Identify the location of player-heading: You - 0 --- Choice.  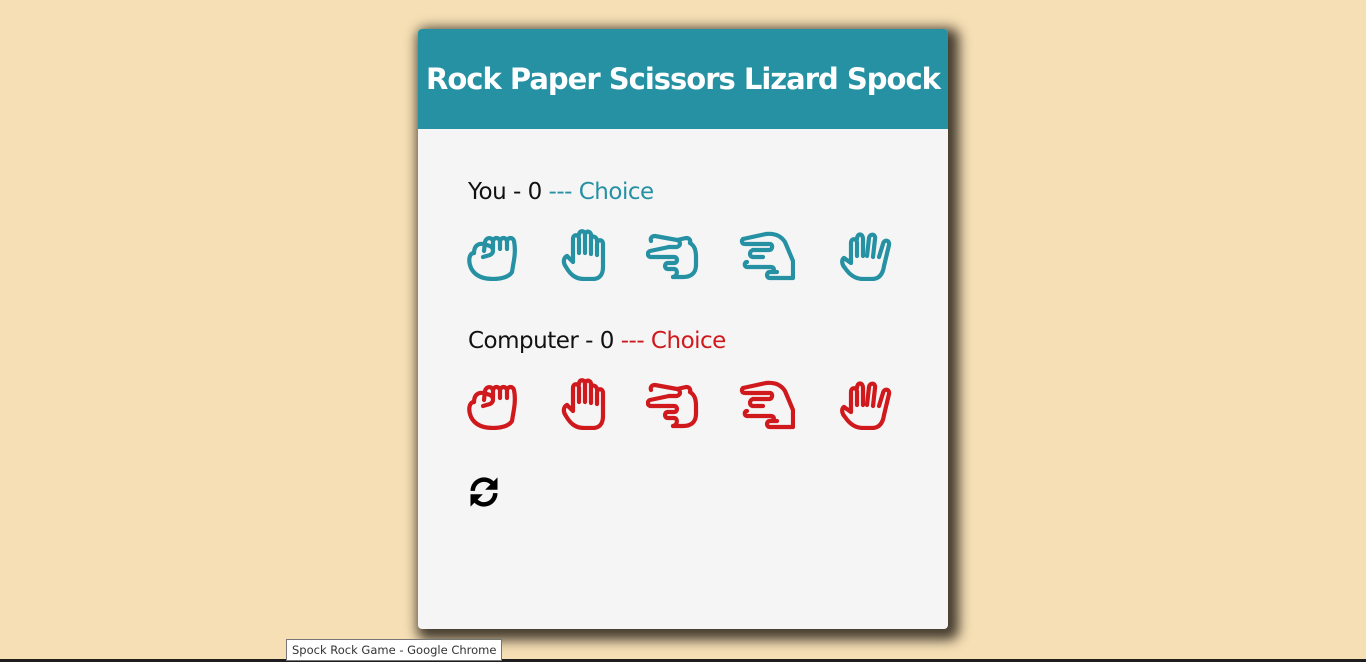
(561, 192).